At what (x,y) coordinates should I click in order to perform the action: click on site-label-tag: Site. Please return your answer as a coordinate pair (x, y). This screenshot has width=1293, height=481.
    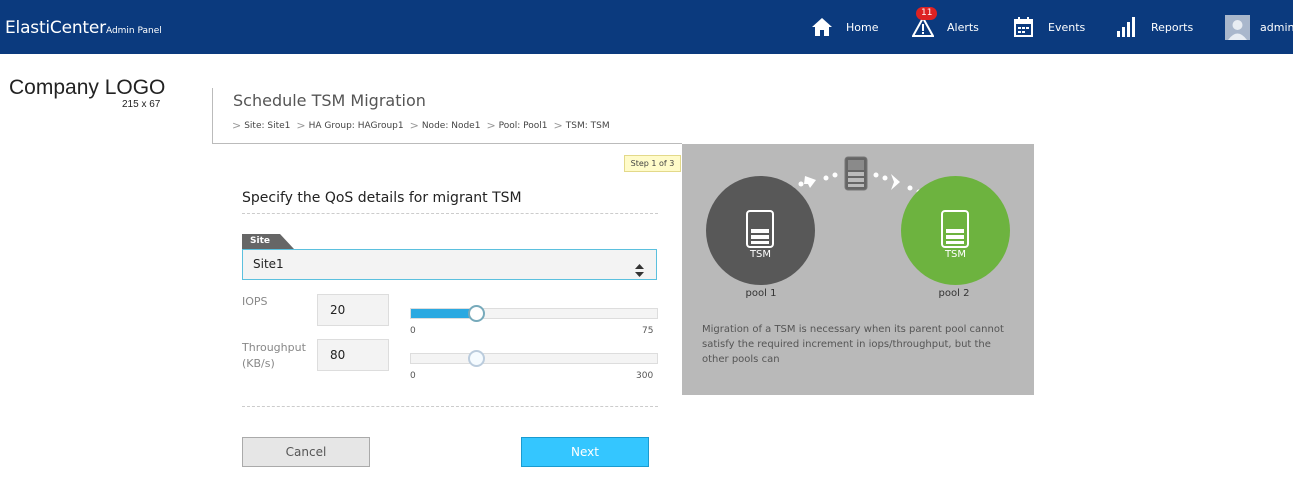
    Looking at the image, I should click on (268, 241).